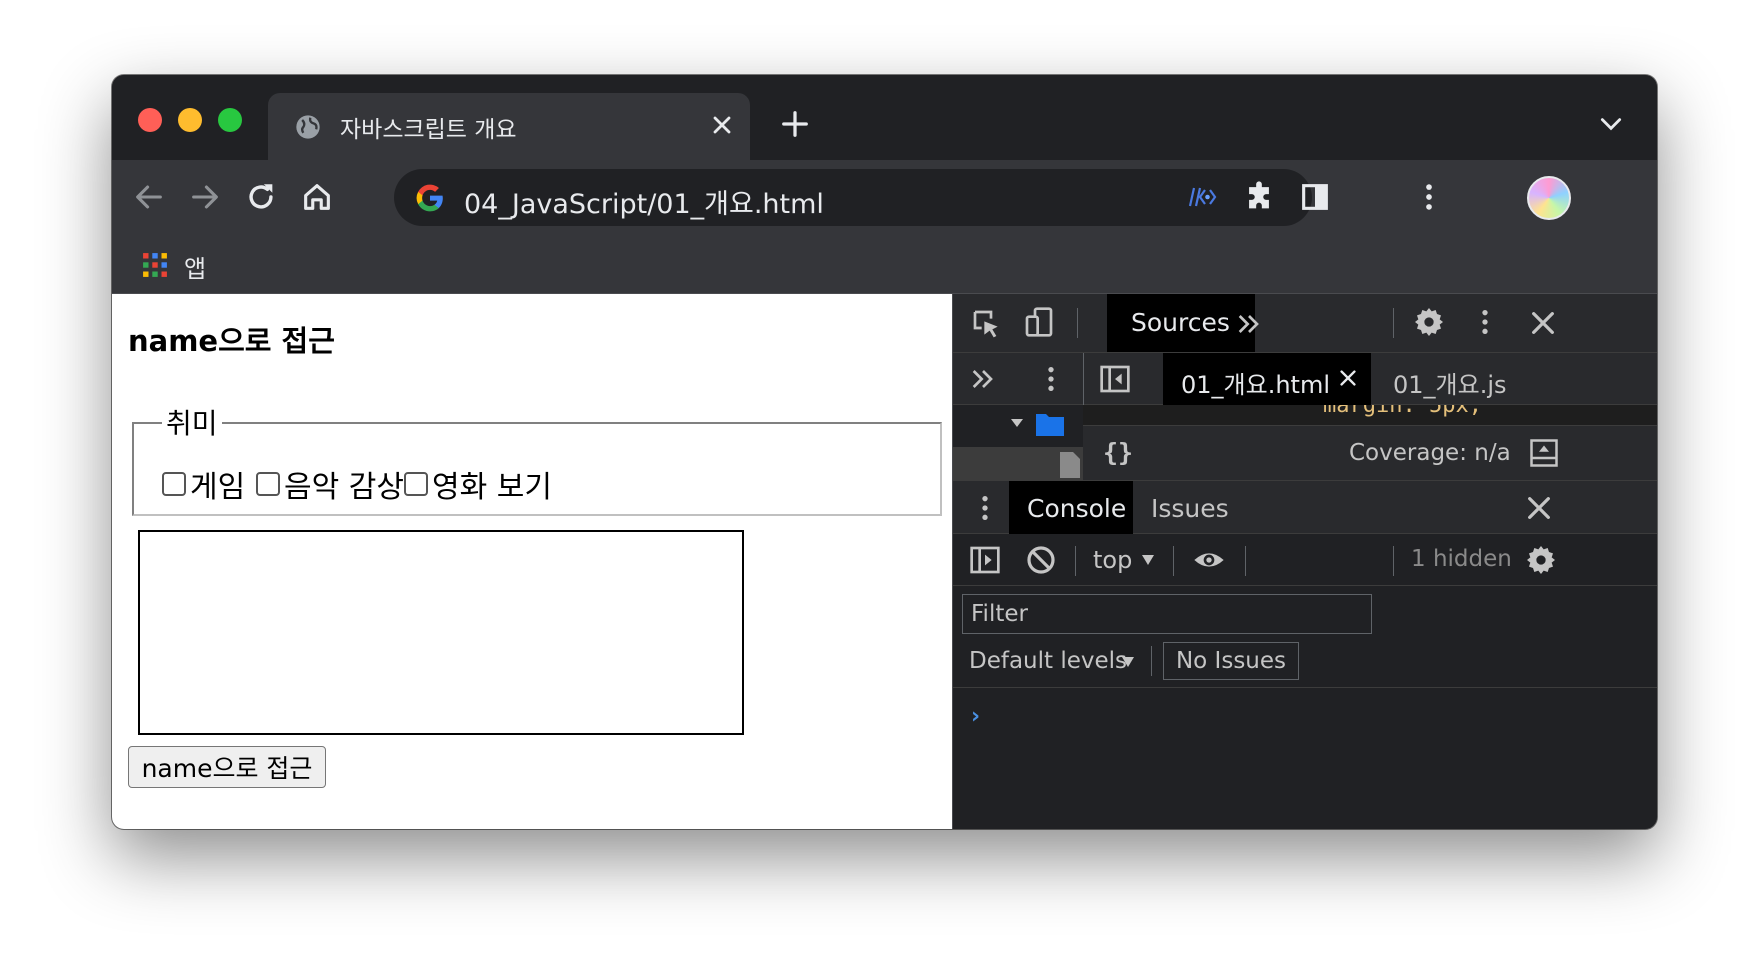  I want to click on file-icon, so click(1070, 465).